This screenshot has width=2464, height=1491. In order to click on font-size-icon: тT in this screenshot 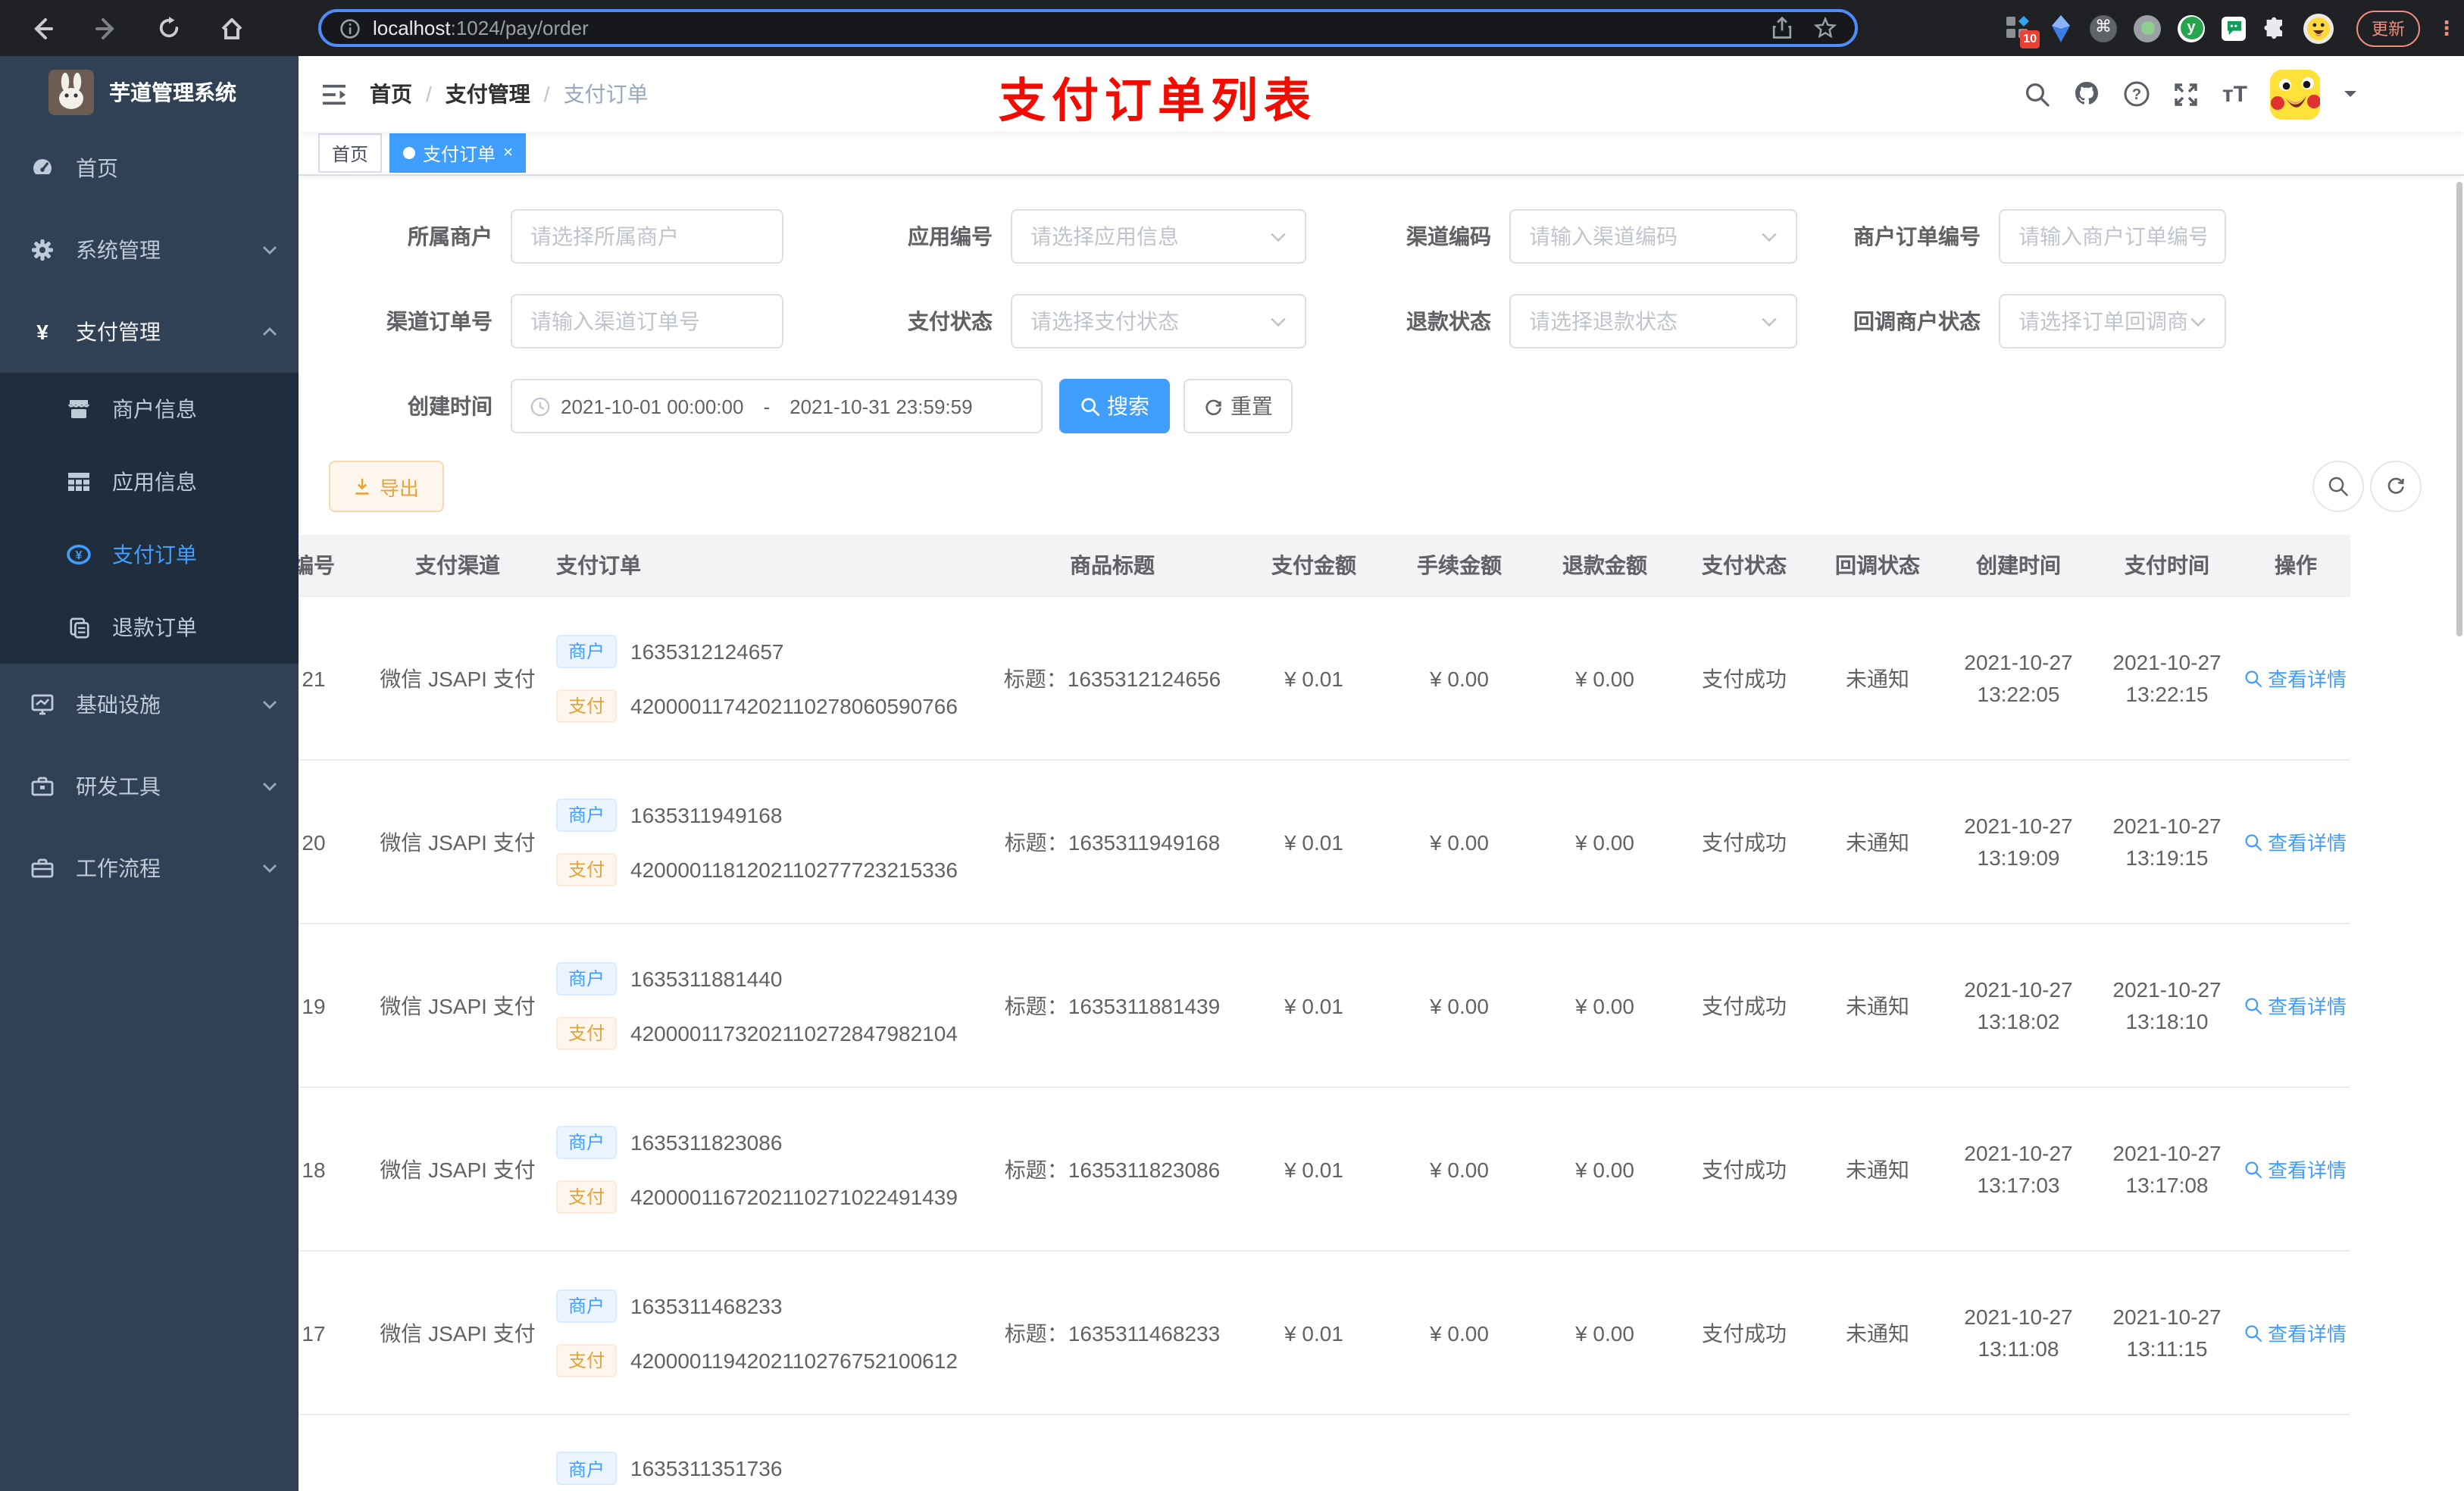, I will do `click(2234, 94)`.